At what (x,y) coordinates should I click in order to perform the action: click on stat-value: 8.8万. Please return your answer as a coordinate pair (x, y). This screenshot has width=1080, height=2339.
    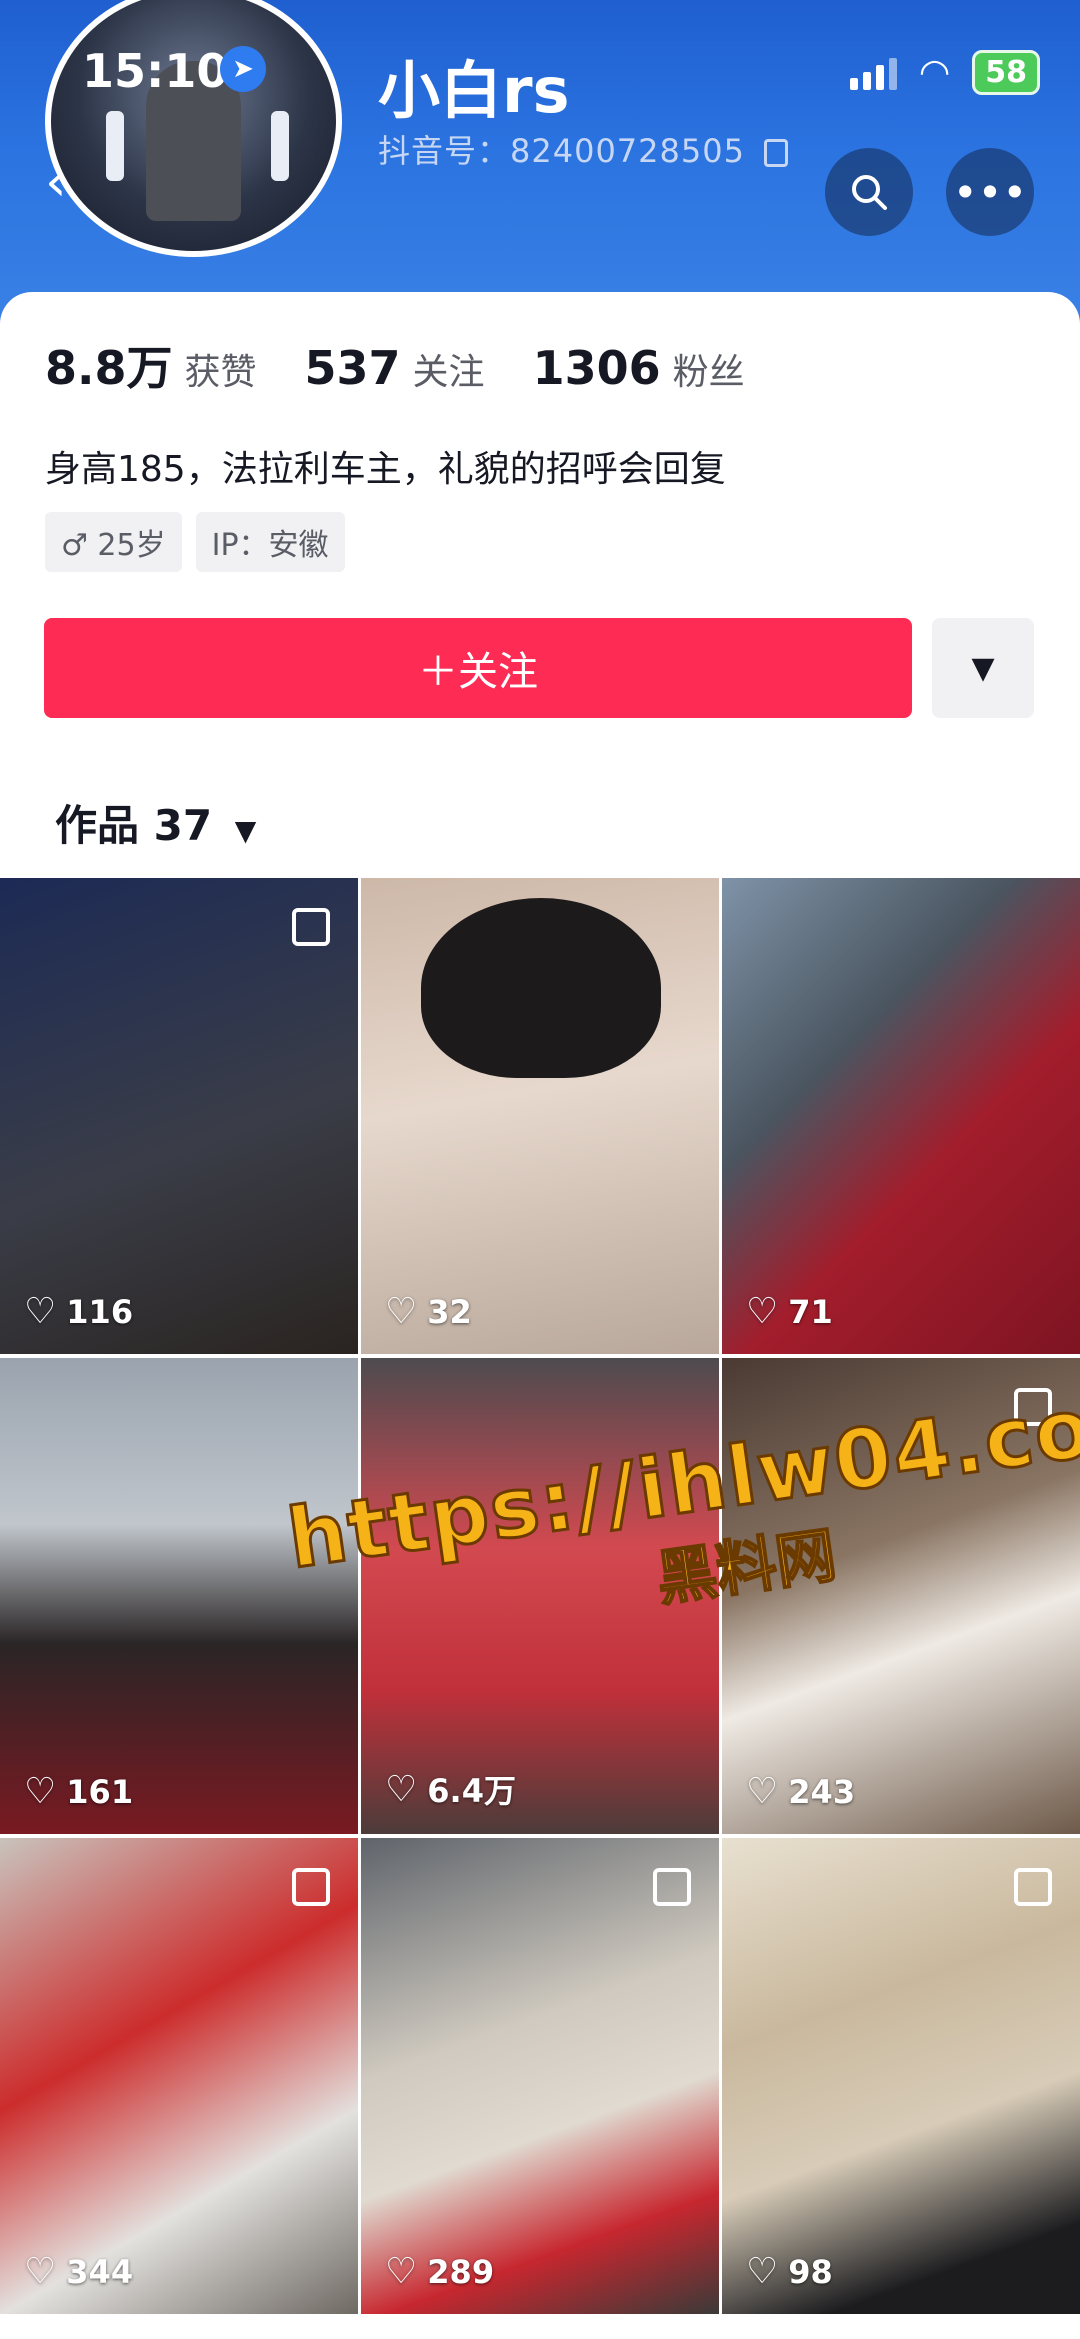
    Looking at the image, I should click on (109, 368).